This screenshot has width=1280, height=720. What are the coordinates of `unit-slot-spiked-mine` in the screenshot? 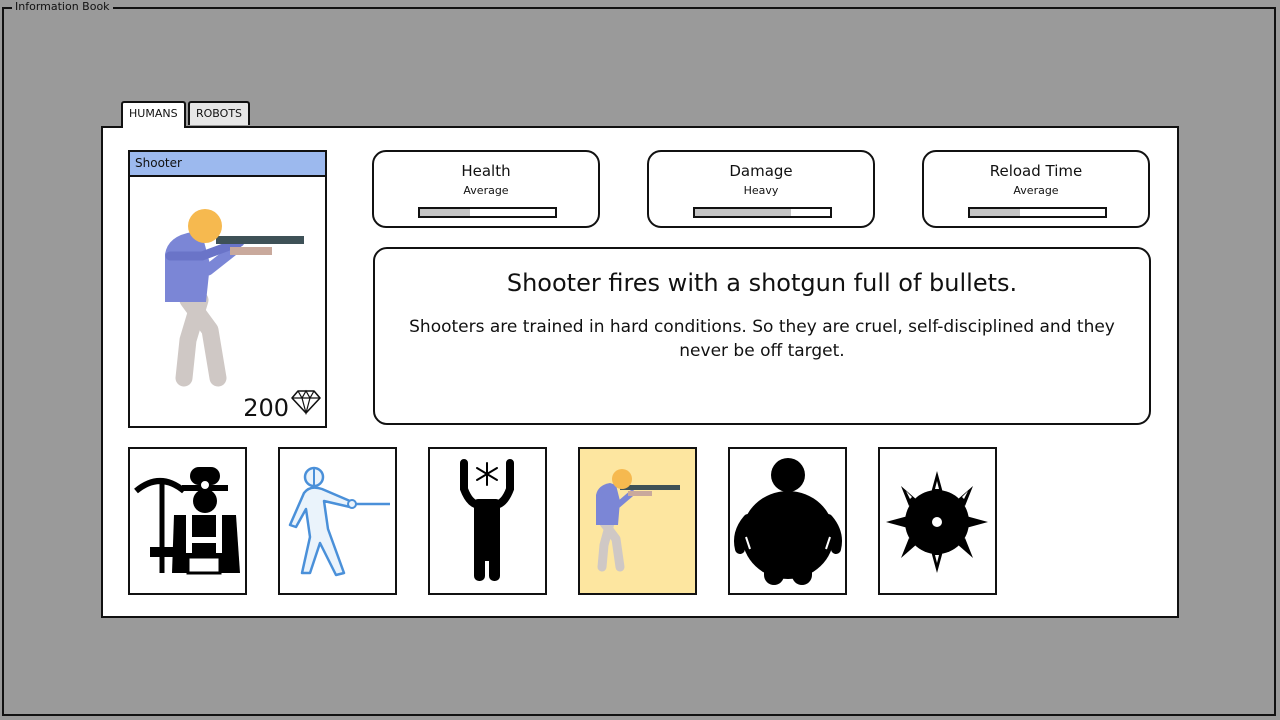 It's located at (937, 521).